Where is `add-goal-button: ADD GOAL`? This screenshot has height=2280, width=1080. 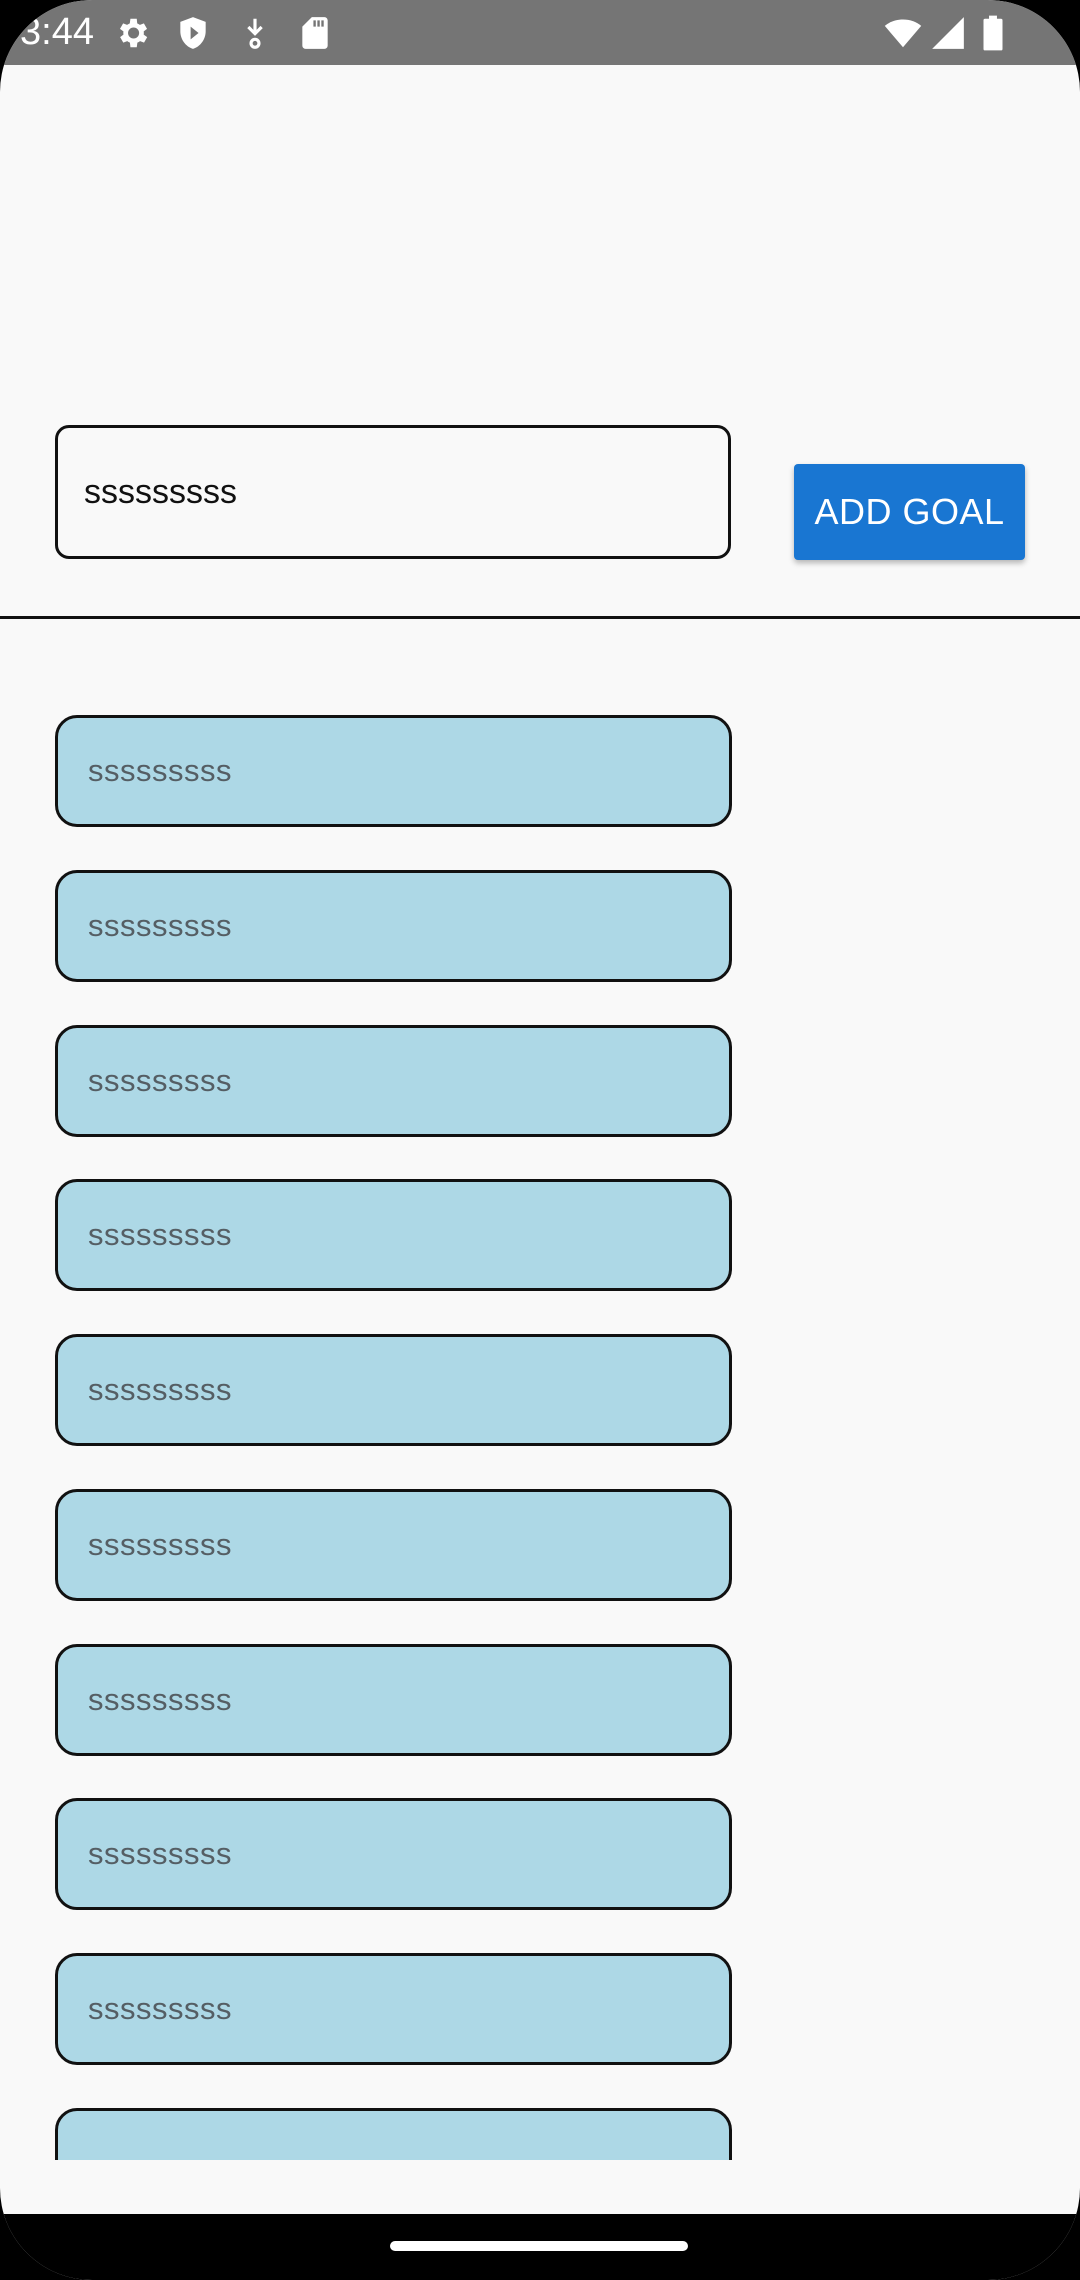 add-goal-button: ADD GOAL is located at coordinates (909, 512).